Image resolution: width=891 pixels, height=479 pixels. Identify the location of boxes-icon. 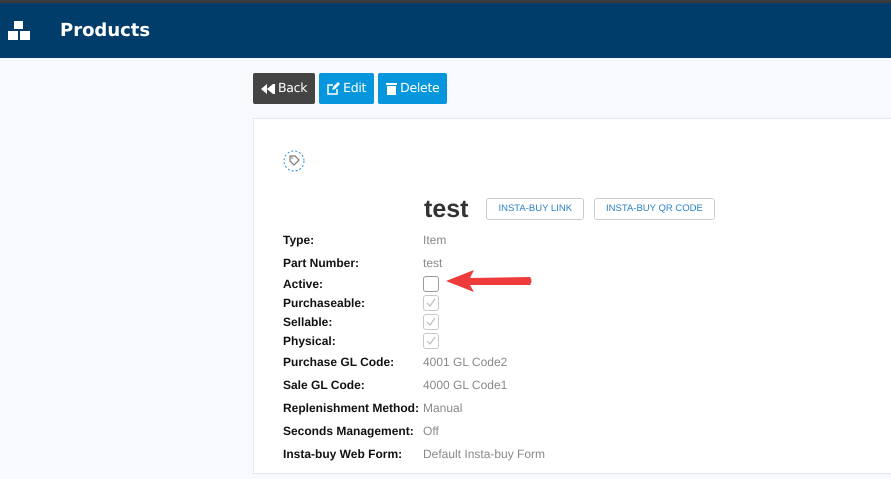
(19, 30).